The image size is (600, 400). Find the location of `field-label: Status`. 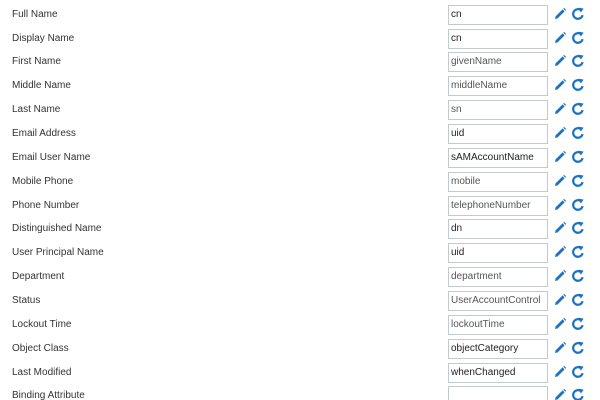

field-label: Status is located at coordinates (26, 300).